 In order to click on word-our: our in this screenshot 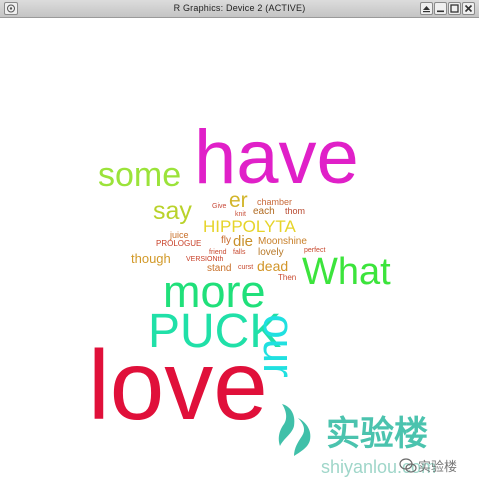, I will do `click(278, 346)`.